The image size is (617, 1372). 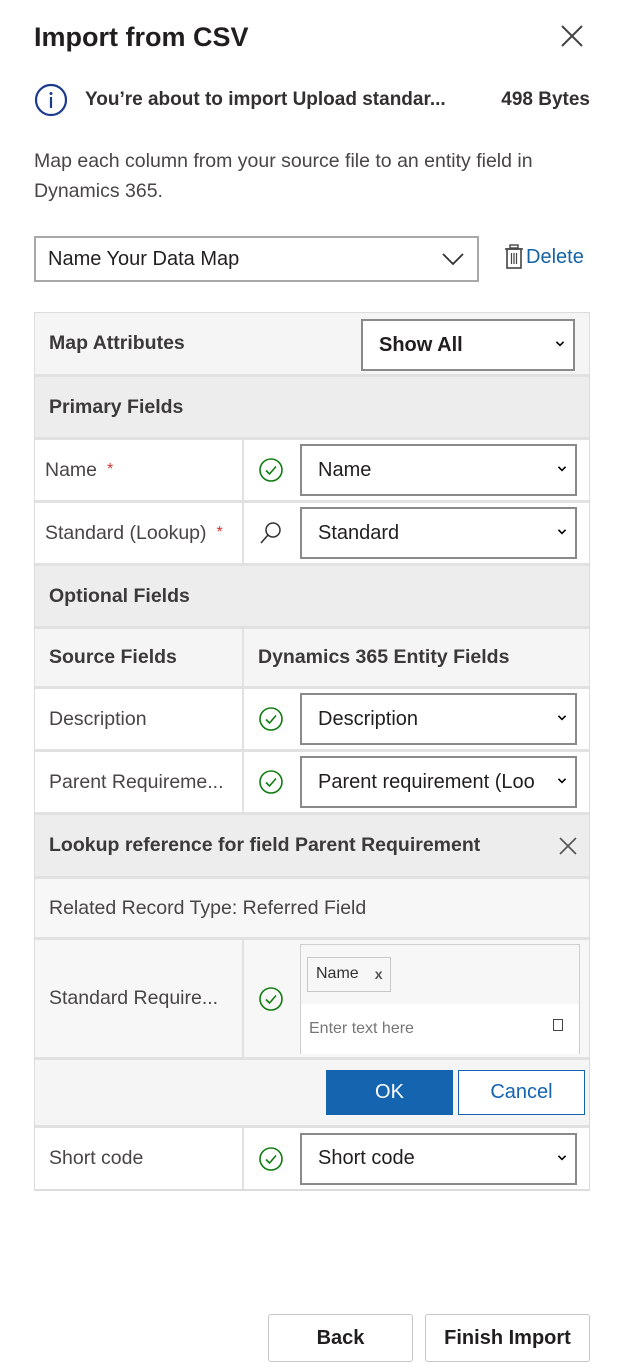 I want to click on target-field-selected: Short code, so click(x=366, y=1158).